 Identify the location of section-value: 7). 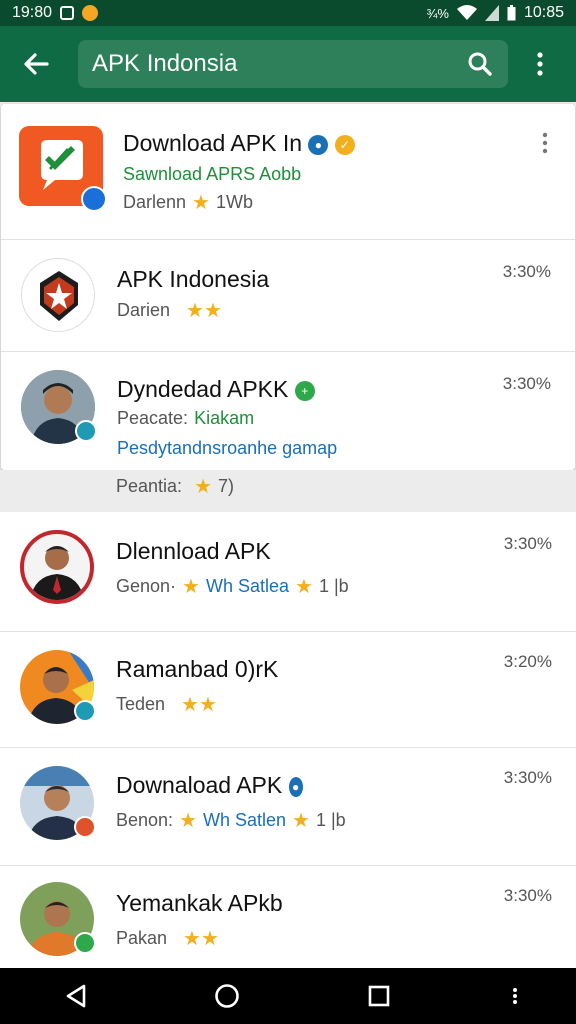
(226, 486).